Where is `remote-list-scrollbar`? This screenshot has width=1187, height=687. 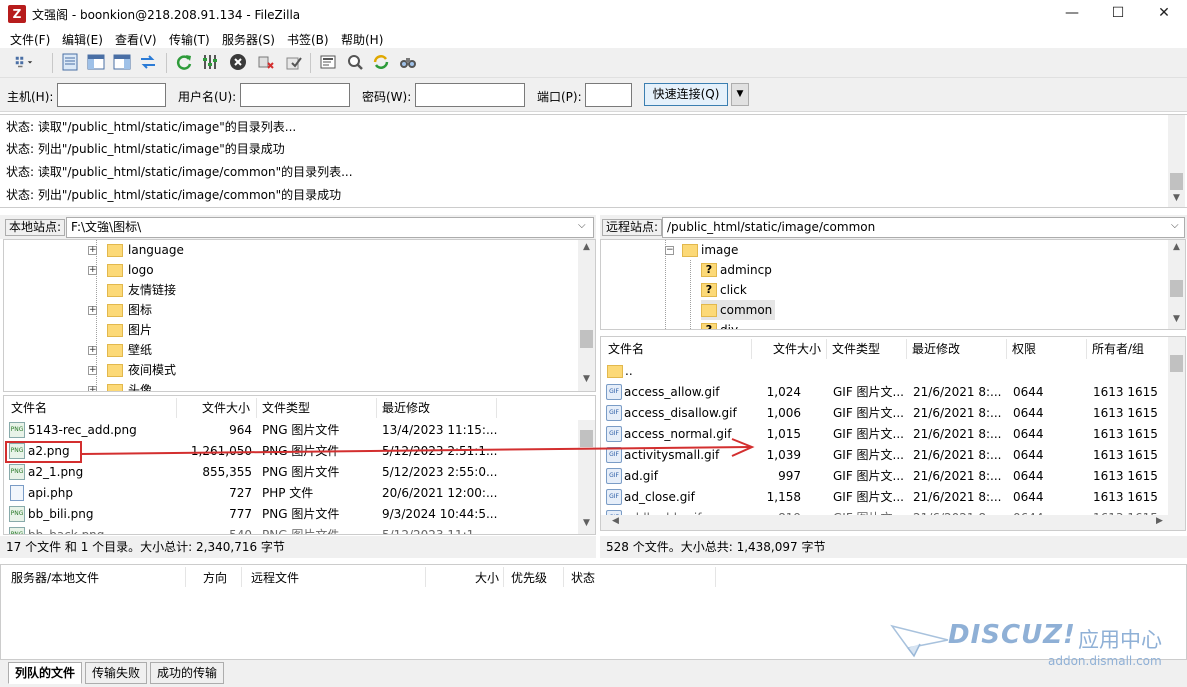 remote-list-scrollbar is located at coordinates (1176, 426).